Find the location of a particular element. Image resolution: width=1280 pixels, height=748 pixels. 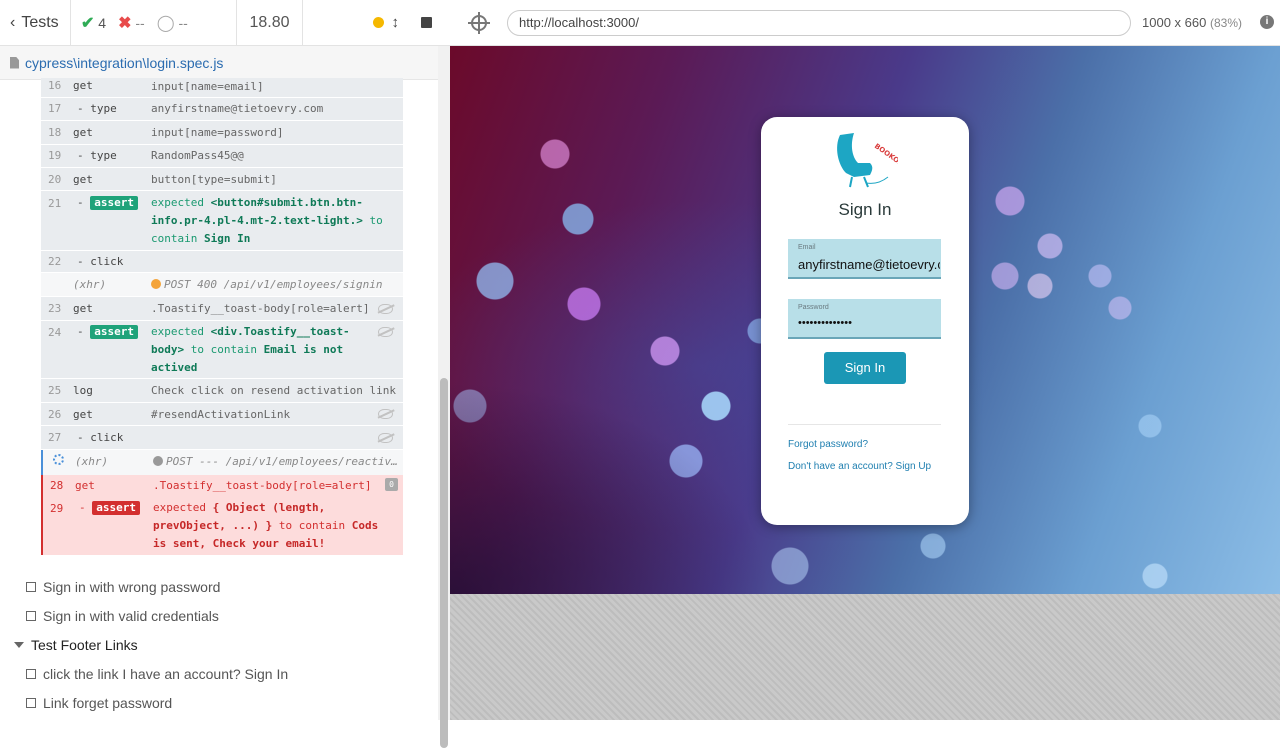

suite-item: Test Footer Links is located at coordinates (76, 645).